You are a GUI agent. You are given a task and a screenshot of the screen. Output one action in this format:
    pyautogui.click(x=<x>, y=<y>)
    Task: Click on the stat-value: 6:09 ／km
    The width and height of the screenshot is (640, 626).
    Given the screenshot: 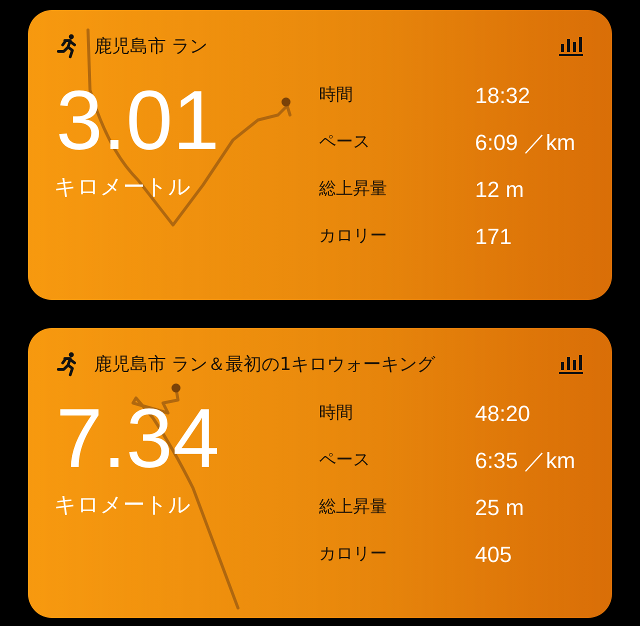 What is the action you would take?
    pyautogui.click(x=525, y=142)
    